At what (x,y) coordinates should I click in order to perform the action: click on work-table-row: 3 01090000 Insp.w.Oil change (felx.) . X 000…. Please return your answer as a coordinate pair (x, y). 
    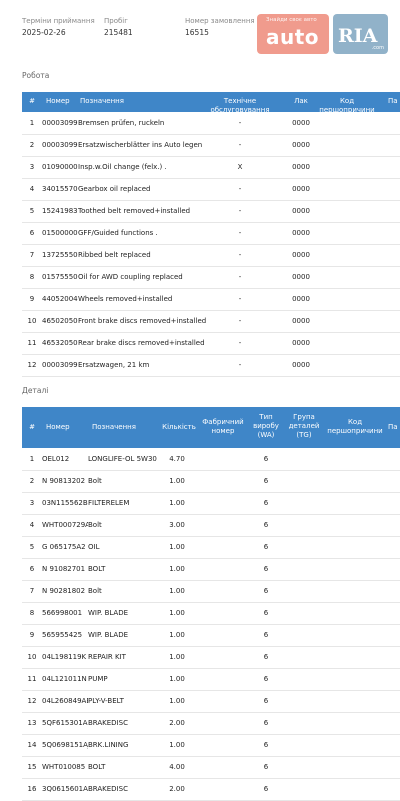
    Looking at the image, I should click on (211, 167).